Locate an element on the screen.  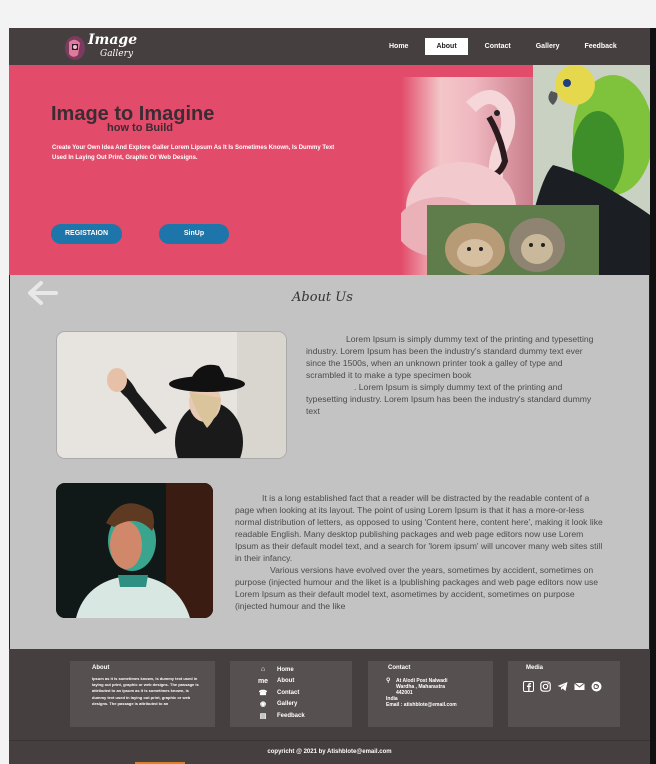
feedback-icon: ▤ is located at coordinates (263, 716).